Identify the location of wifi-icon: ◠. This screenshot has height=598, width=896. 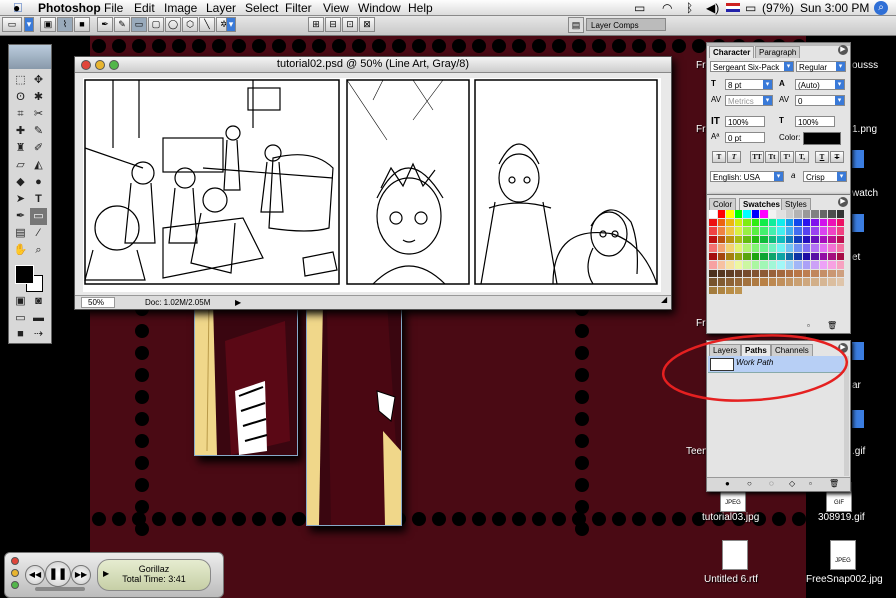
(667, 8).